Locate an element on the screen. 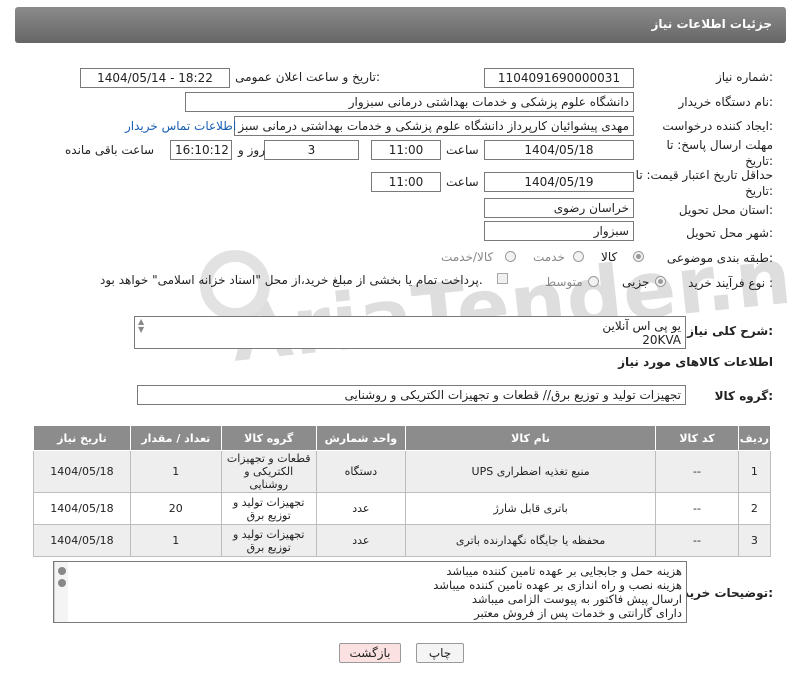 The image size is (788, 679). cell-name: محفظه یا جایگاه نگهدارنده باتری is located at coordinates (531, 540).